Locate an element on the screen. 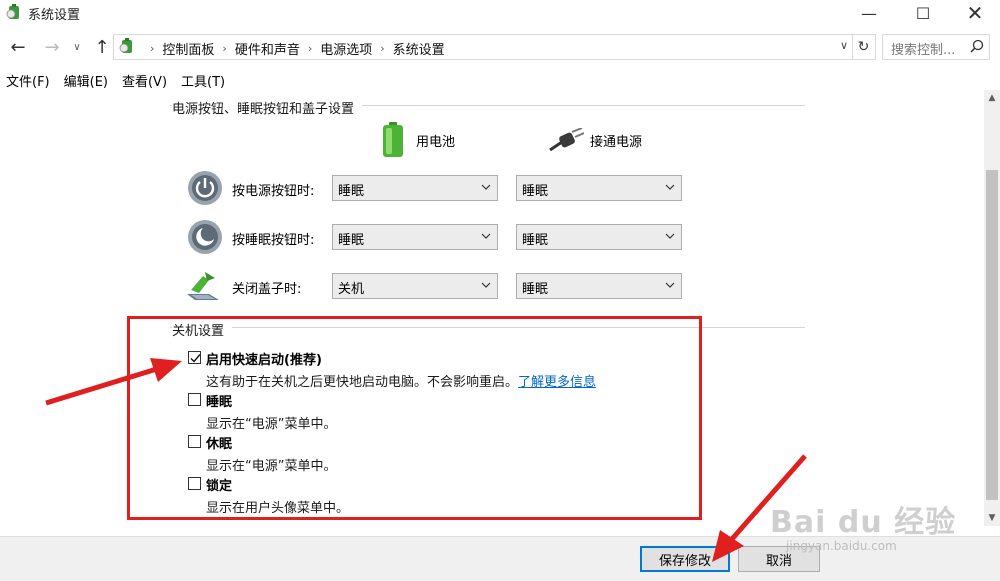 The height and width of the screenshot is (581, 1000). lid-close-label: 关闭盖子时: is located at coordinates (267, 289).